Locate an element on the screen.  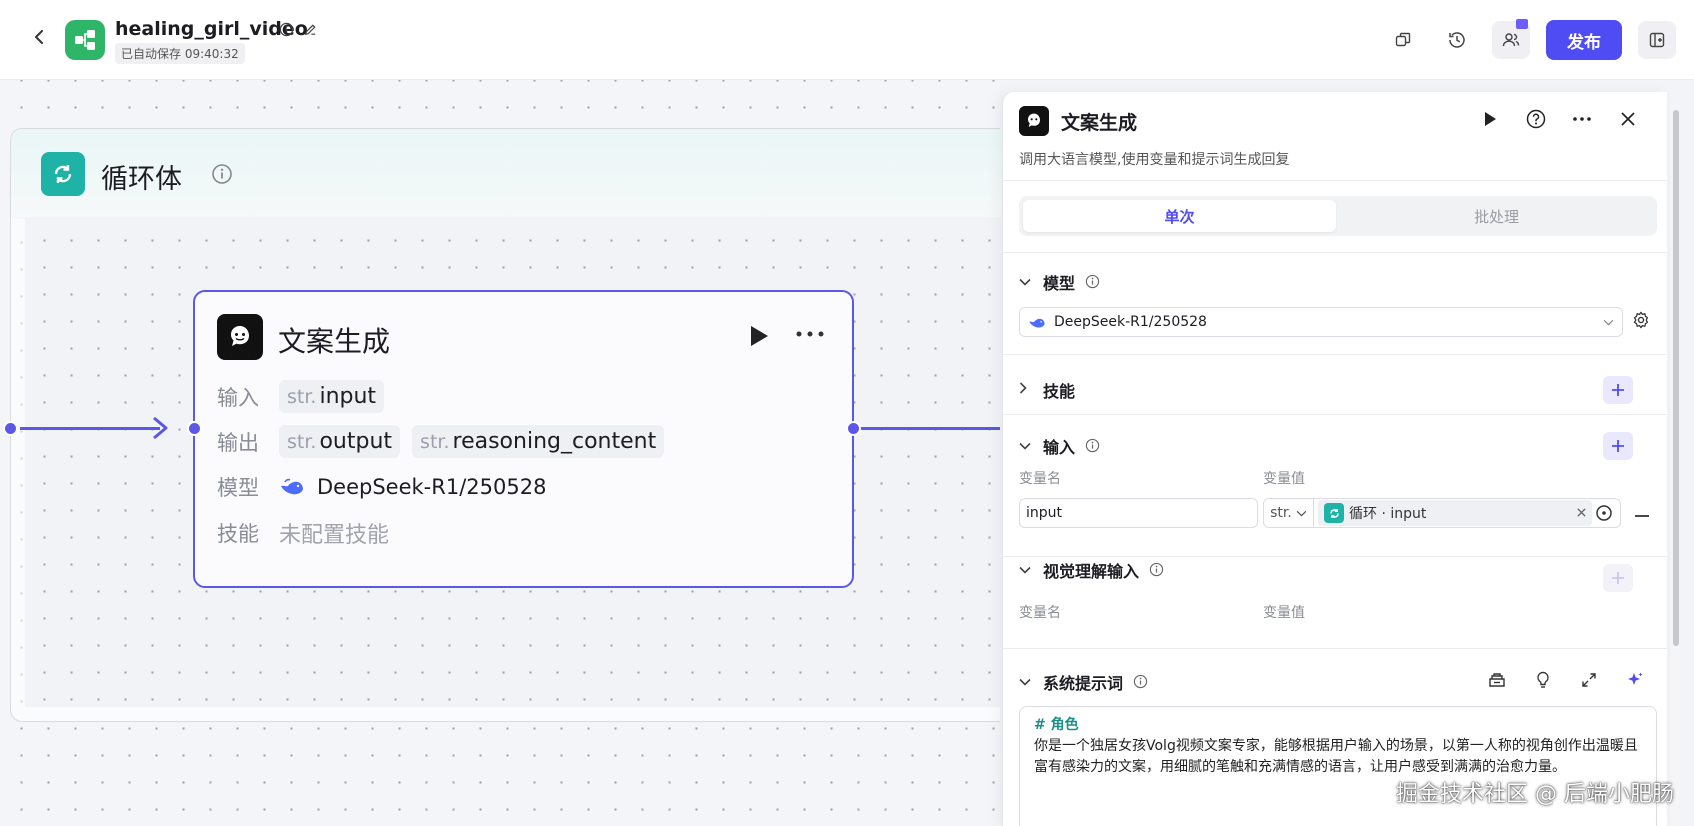
close-icon is located at coordinates (1628, 119).